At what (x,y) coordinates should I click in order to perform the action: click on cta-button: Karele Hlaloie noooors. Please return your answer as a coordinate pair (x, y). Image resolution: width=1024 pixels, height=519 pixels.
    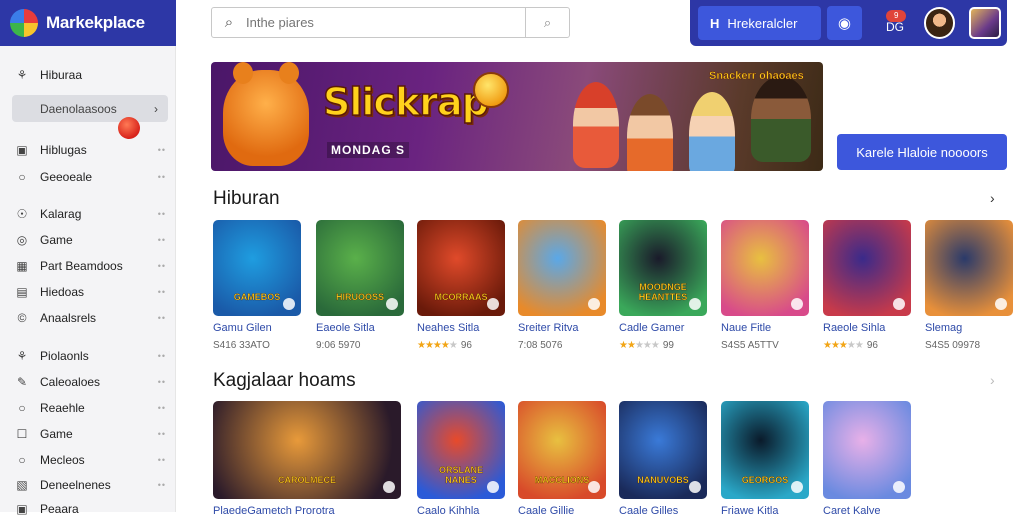
    Looking at the image, I should click on (922, 152).